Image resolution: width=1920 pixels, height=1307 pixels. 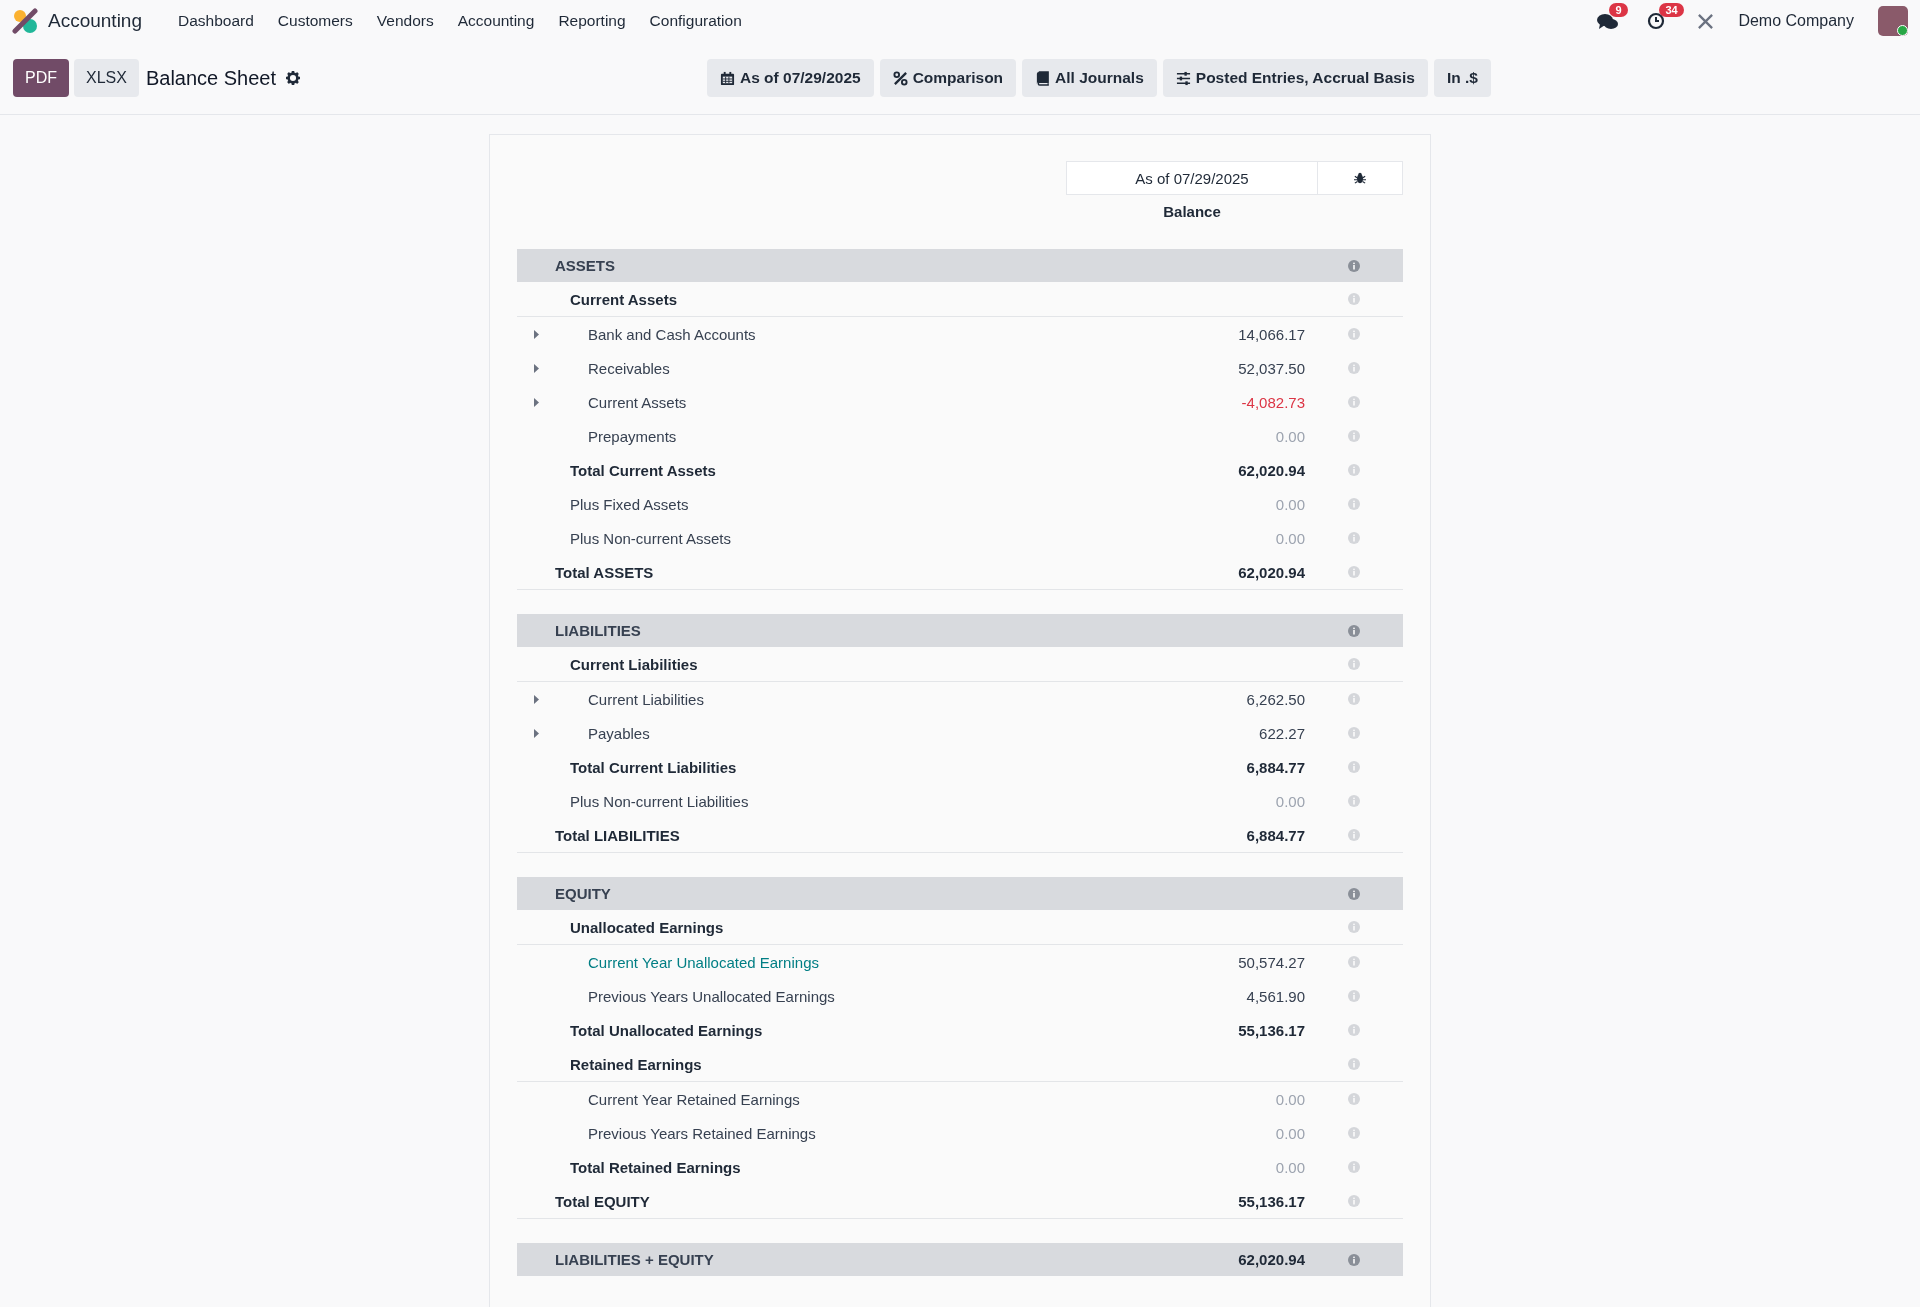 I want to click on row-label: Total Unallocated Earnings, so click(x=666, y=1030).